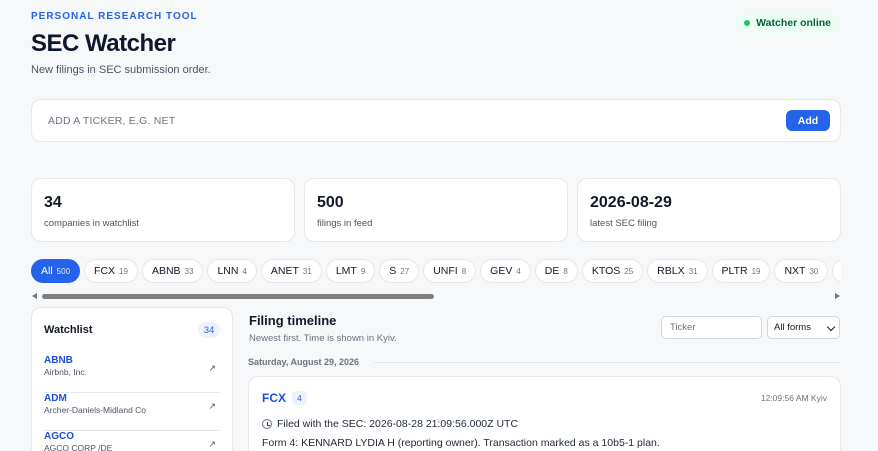 Image resolution: width=878 pixels, height=451 pixels. What do you see at coordinates (228, 271) in the screenshot?
I see `chip-label: LNN` at bounding box center [228, 271].